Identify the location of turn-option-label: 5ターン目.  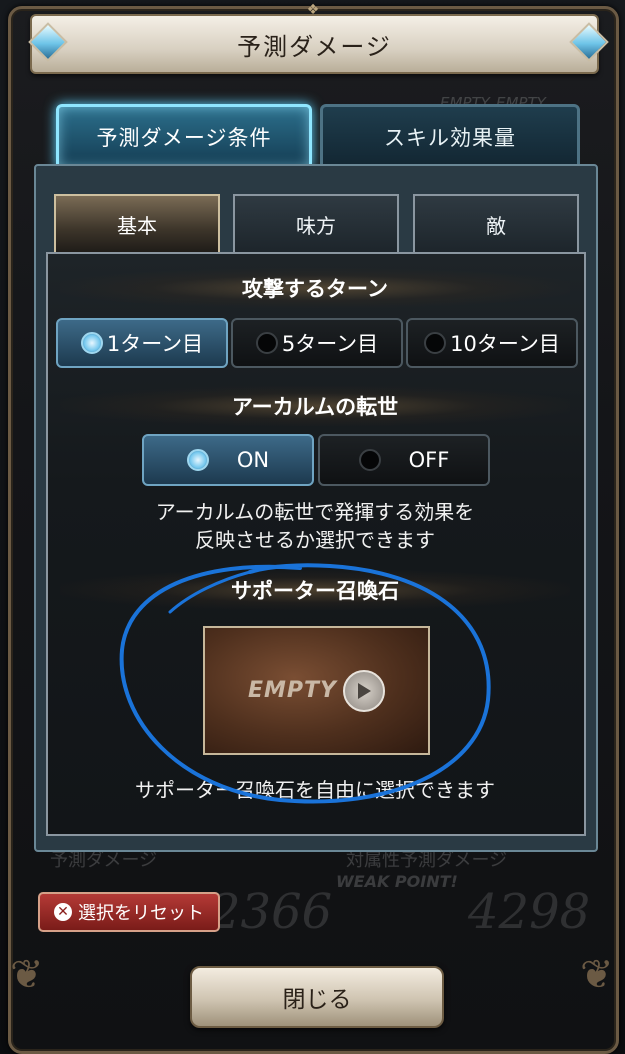
(330, 344).